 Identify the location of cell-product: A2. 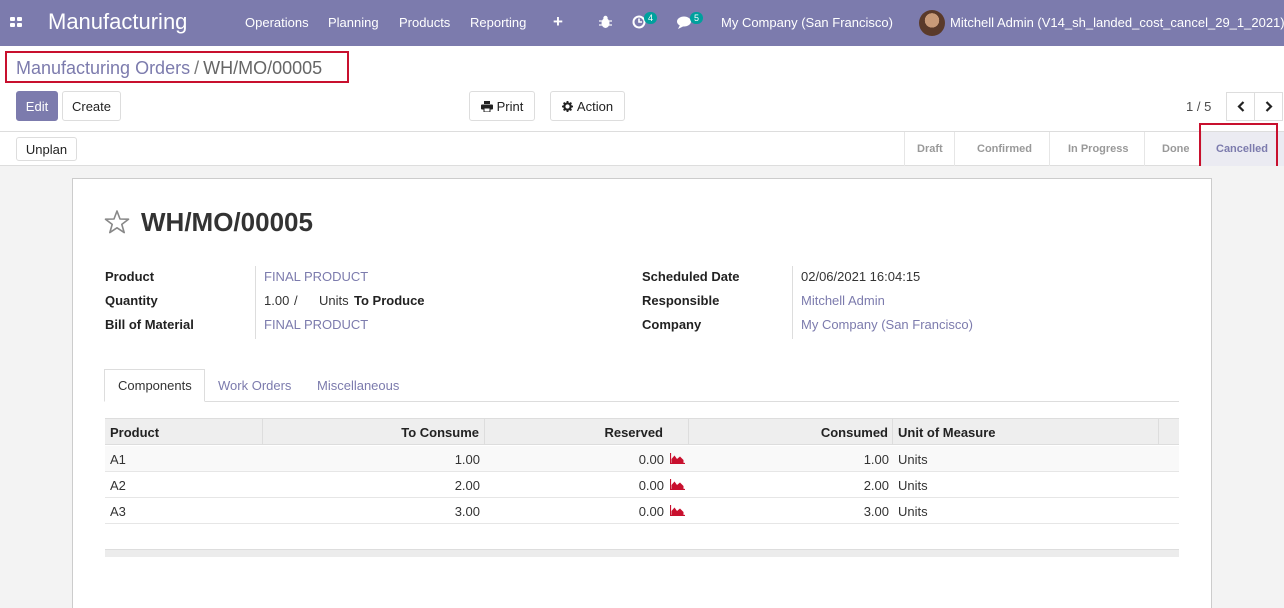
(118, 485).